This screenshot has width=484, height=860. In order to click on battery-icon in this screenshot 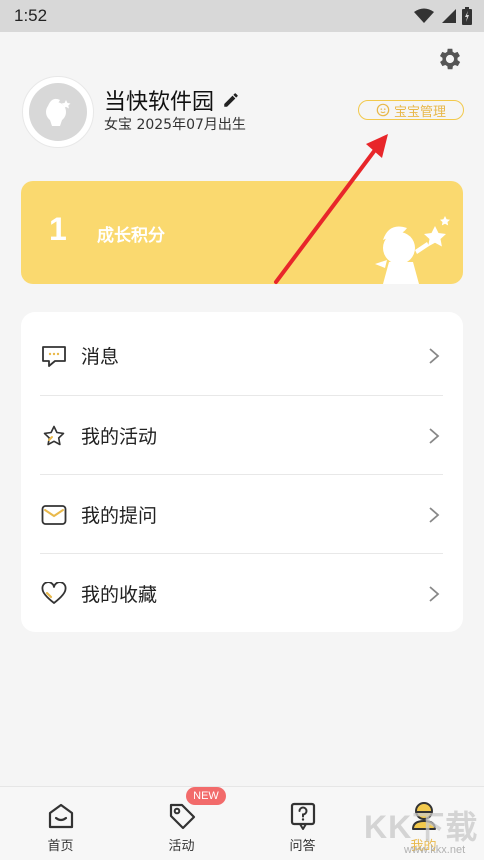, I will do `click(467, 16)`.